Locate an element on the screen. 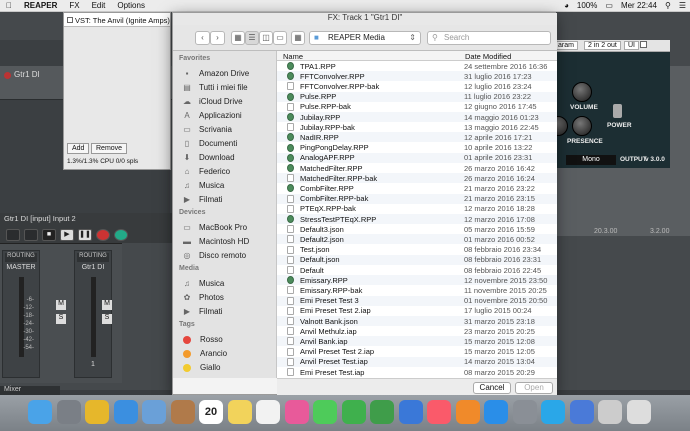 The height and width of the screenshot is (431, 690). column-name-header: Name is located at coordinates (293, 56).